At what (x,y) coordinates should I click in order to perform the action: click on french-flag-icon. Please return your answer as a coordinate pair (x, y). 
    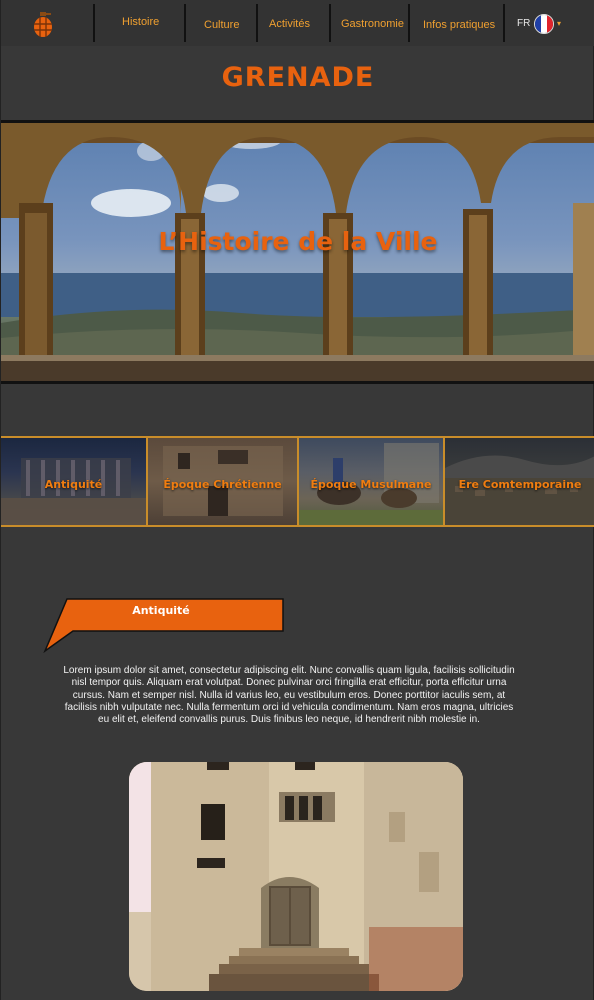
    Looking at the image, I should click on (544, 24).